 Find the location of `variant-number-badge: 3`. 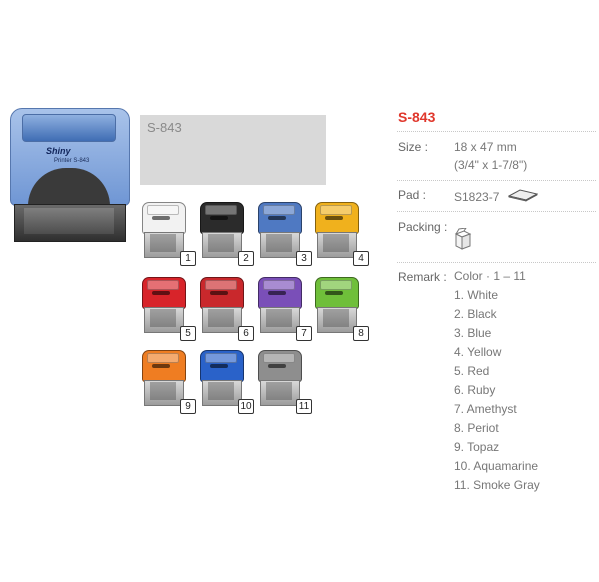

variant-number-badge: 3 is located at coordinates (304, 258).